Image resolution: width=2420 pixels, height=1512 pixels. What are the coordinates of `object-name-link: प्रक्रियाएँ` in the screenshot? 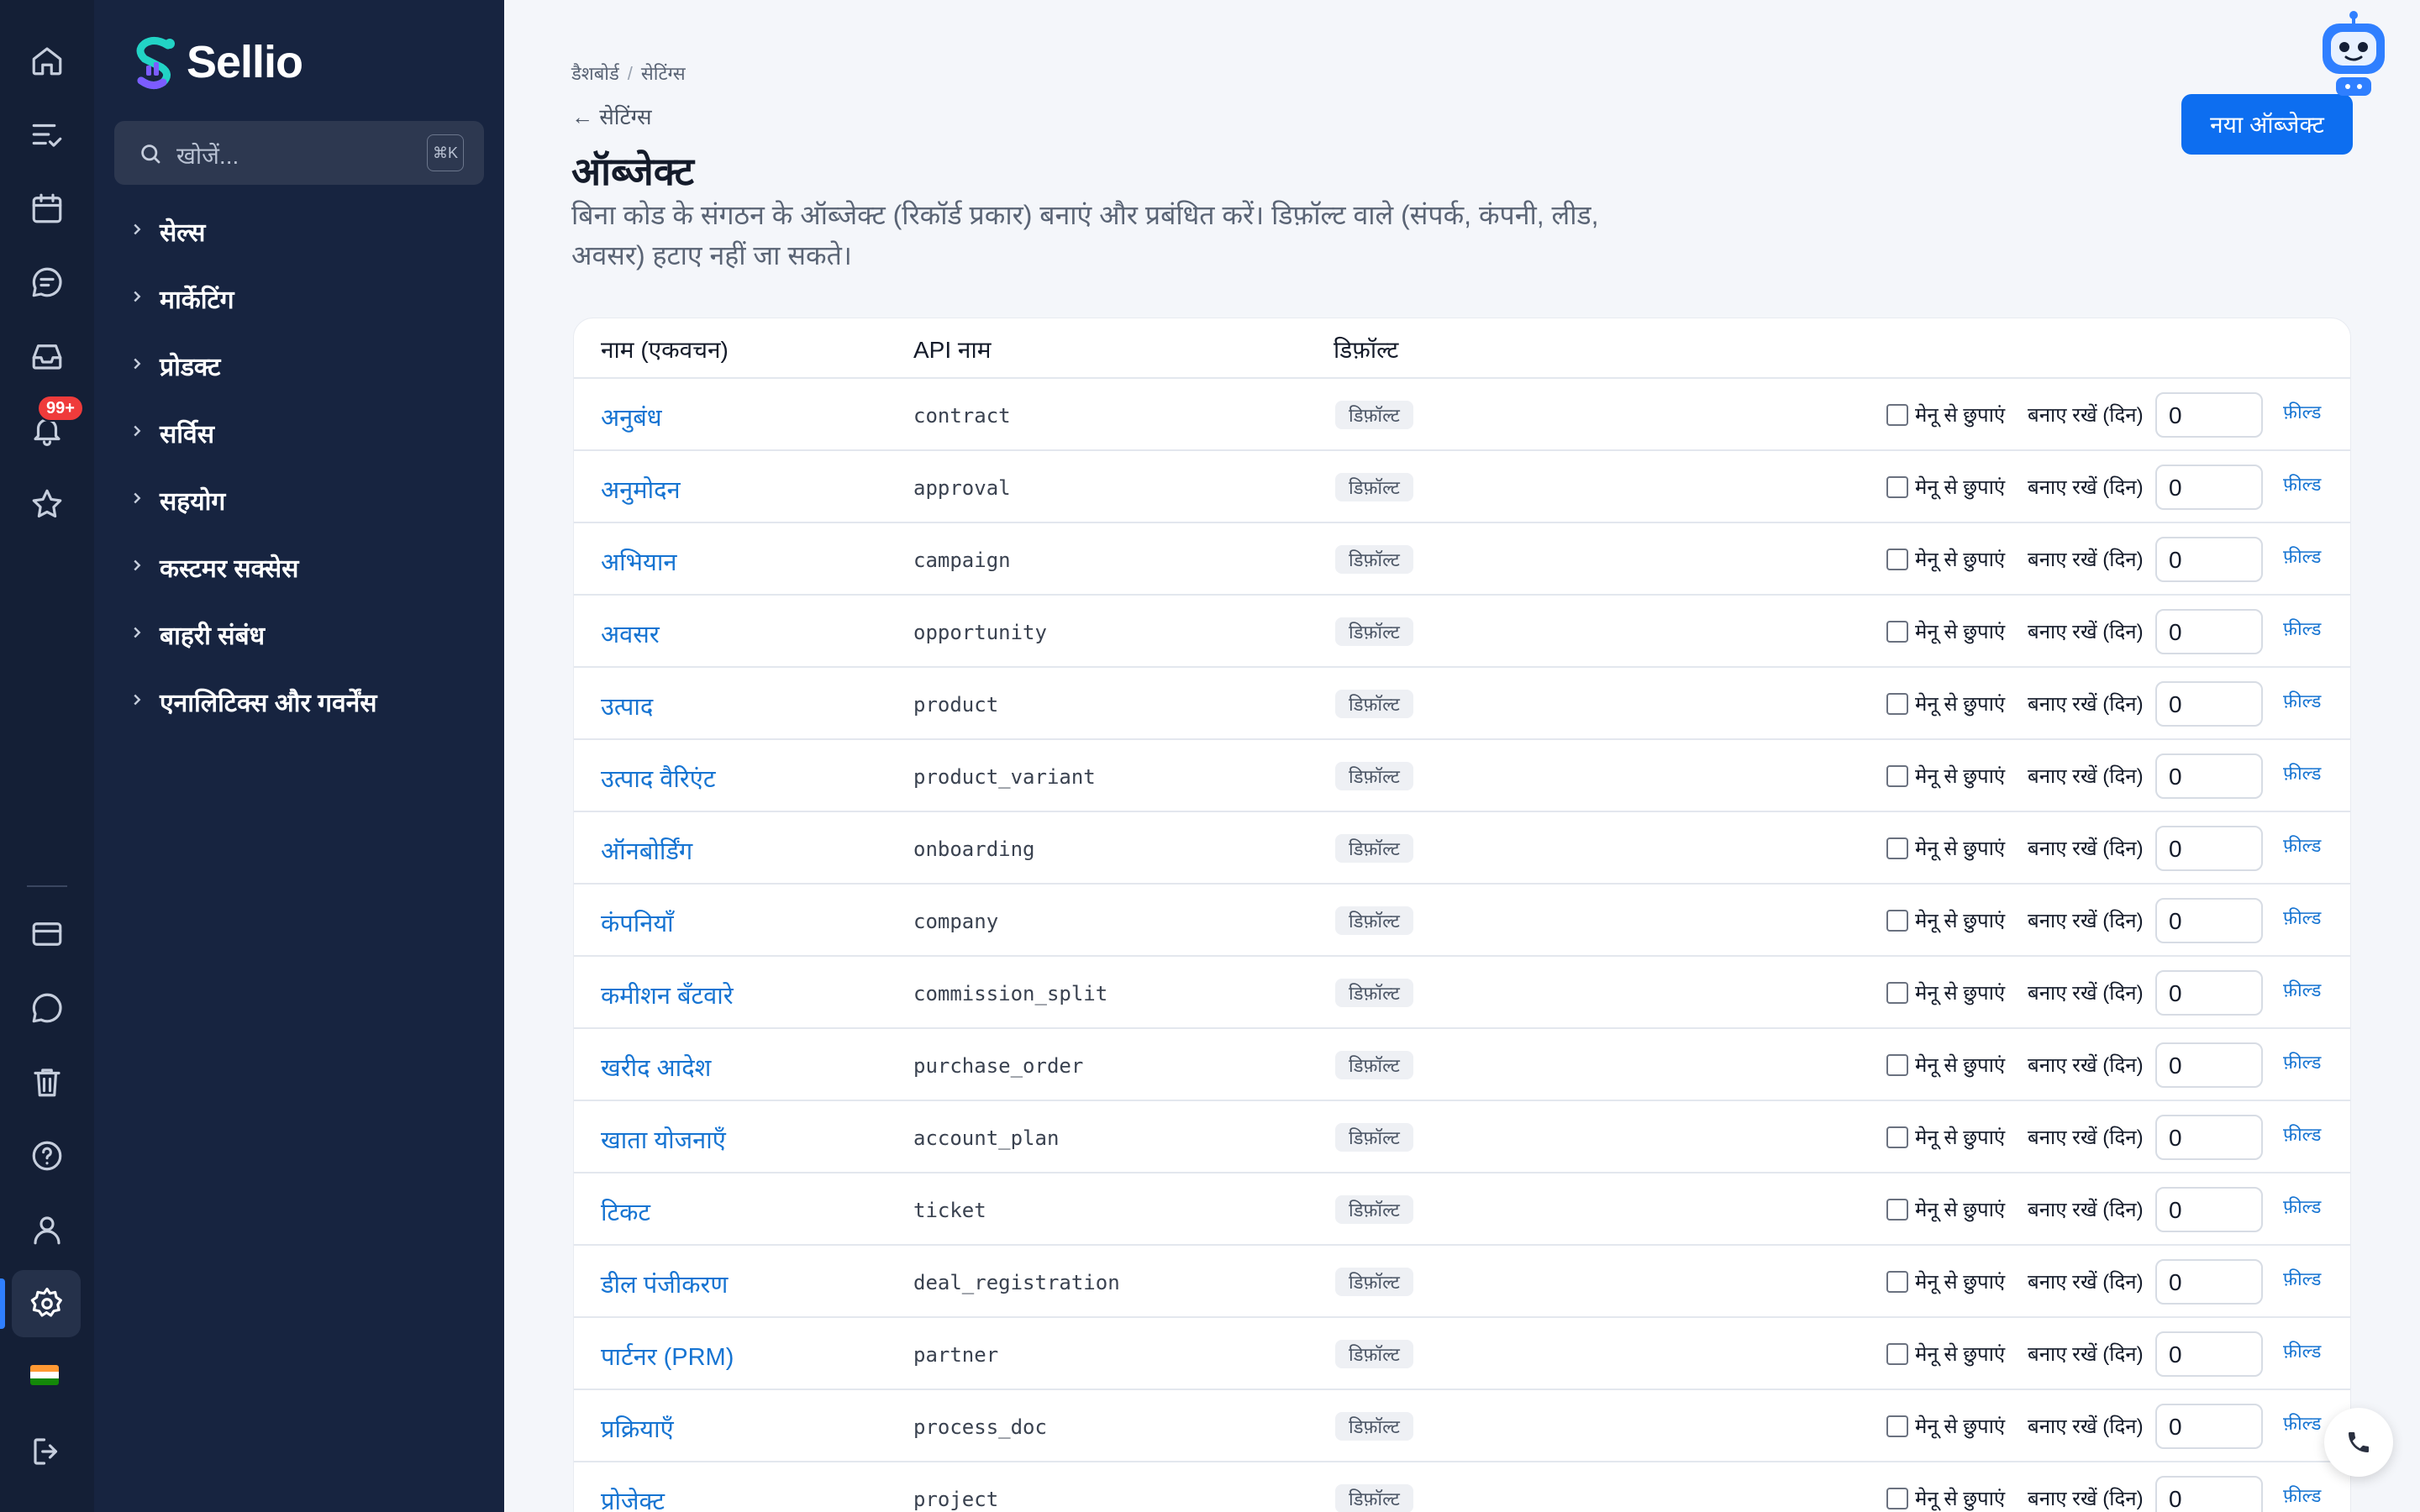 It's located at (637, 1428).